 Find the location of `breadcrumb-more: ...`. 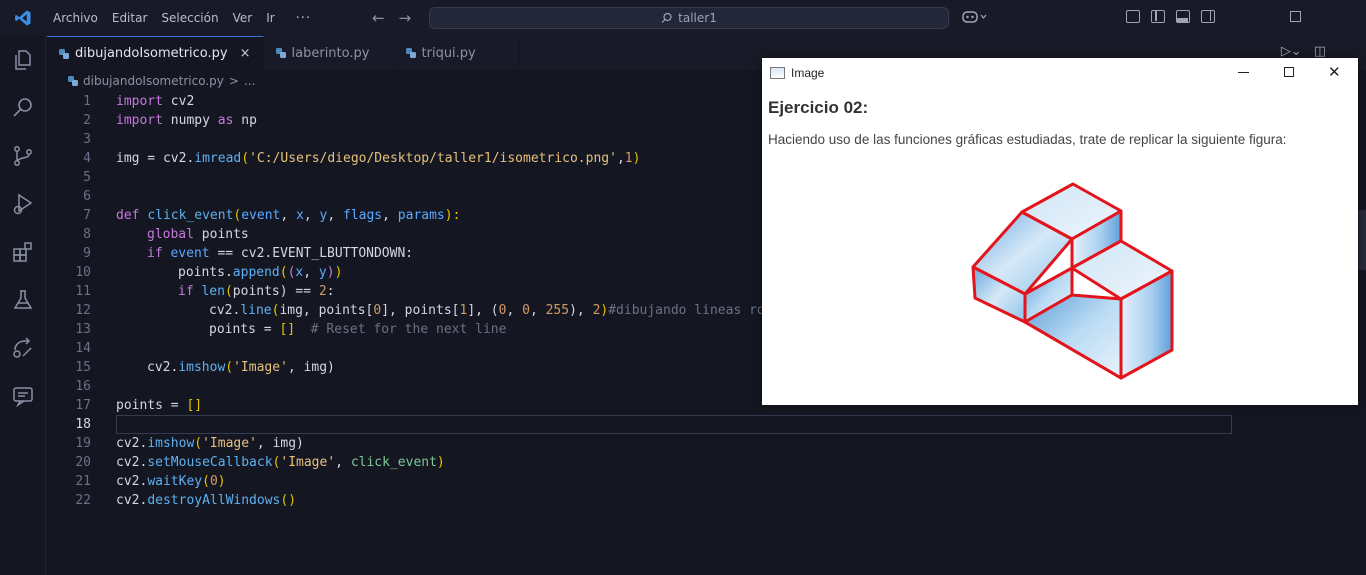

breadcrumb-more: ... is located at coordinates (249, 81).